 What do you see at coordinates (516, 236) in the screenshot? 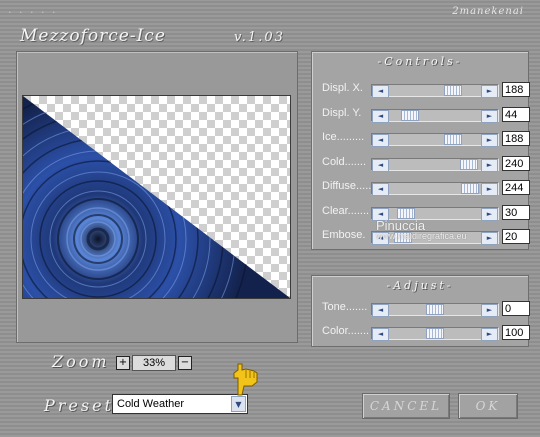
I see `slider-value-input: 20` at bounding box center [516, 236].